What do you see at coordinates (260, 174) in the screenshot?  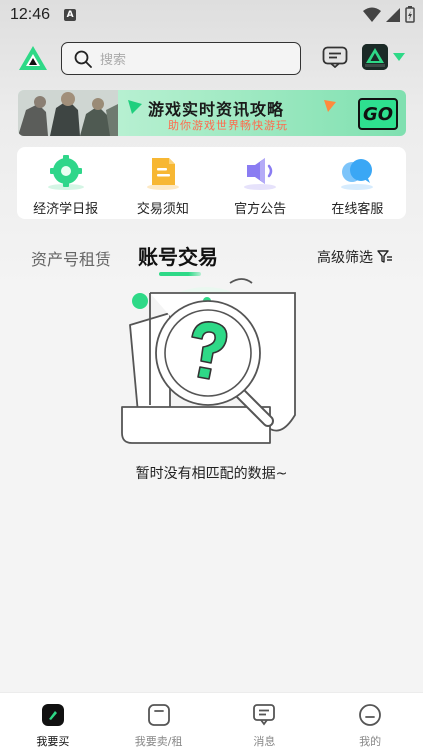 I see `speaker-icon` at bounding box center [260, 174].